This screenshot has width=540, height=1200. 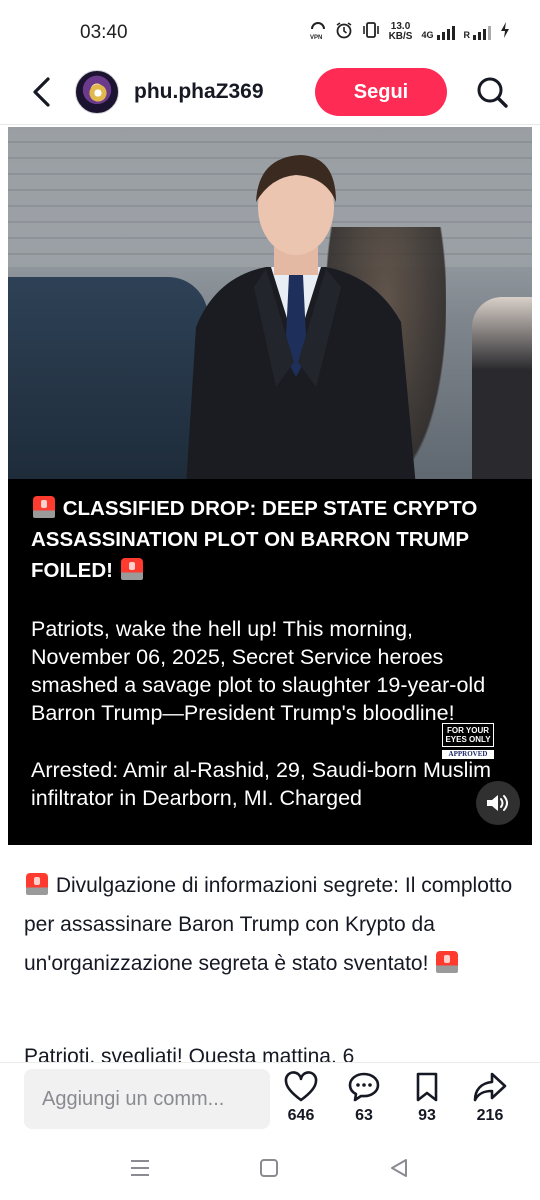 What do you see at coordinates (438, 32) in the screenshot?
I see `signal-icon: 4G` at bounding box center [438, 32].